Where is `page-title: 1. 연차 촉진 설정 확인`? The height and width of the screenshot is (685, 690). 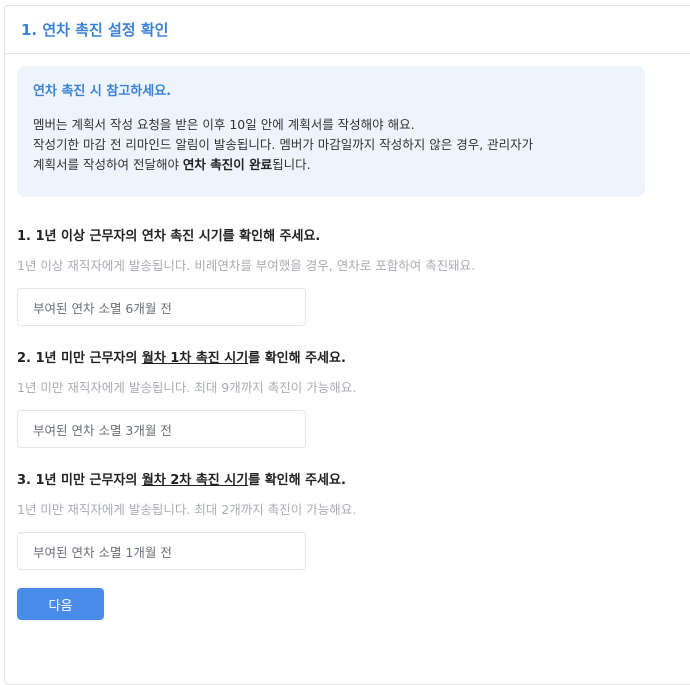 page-title: 1. 연차 촉진 설정 확인 is located at coordinates (95, 30).